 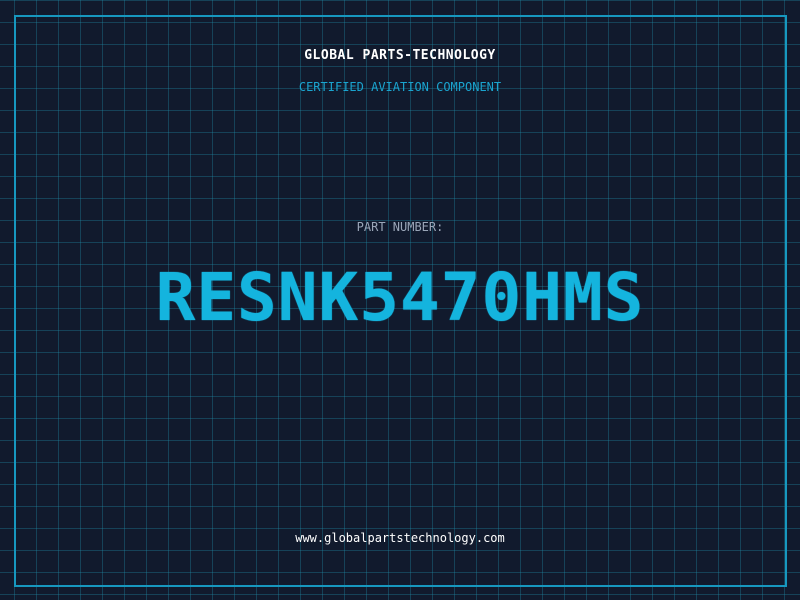 What do you see at coordinates (400, 227) in the screenshot?
I see `part-number-label: PART NUMBER:` at bounding box center [400, 227].